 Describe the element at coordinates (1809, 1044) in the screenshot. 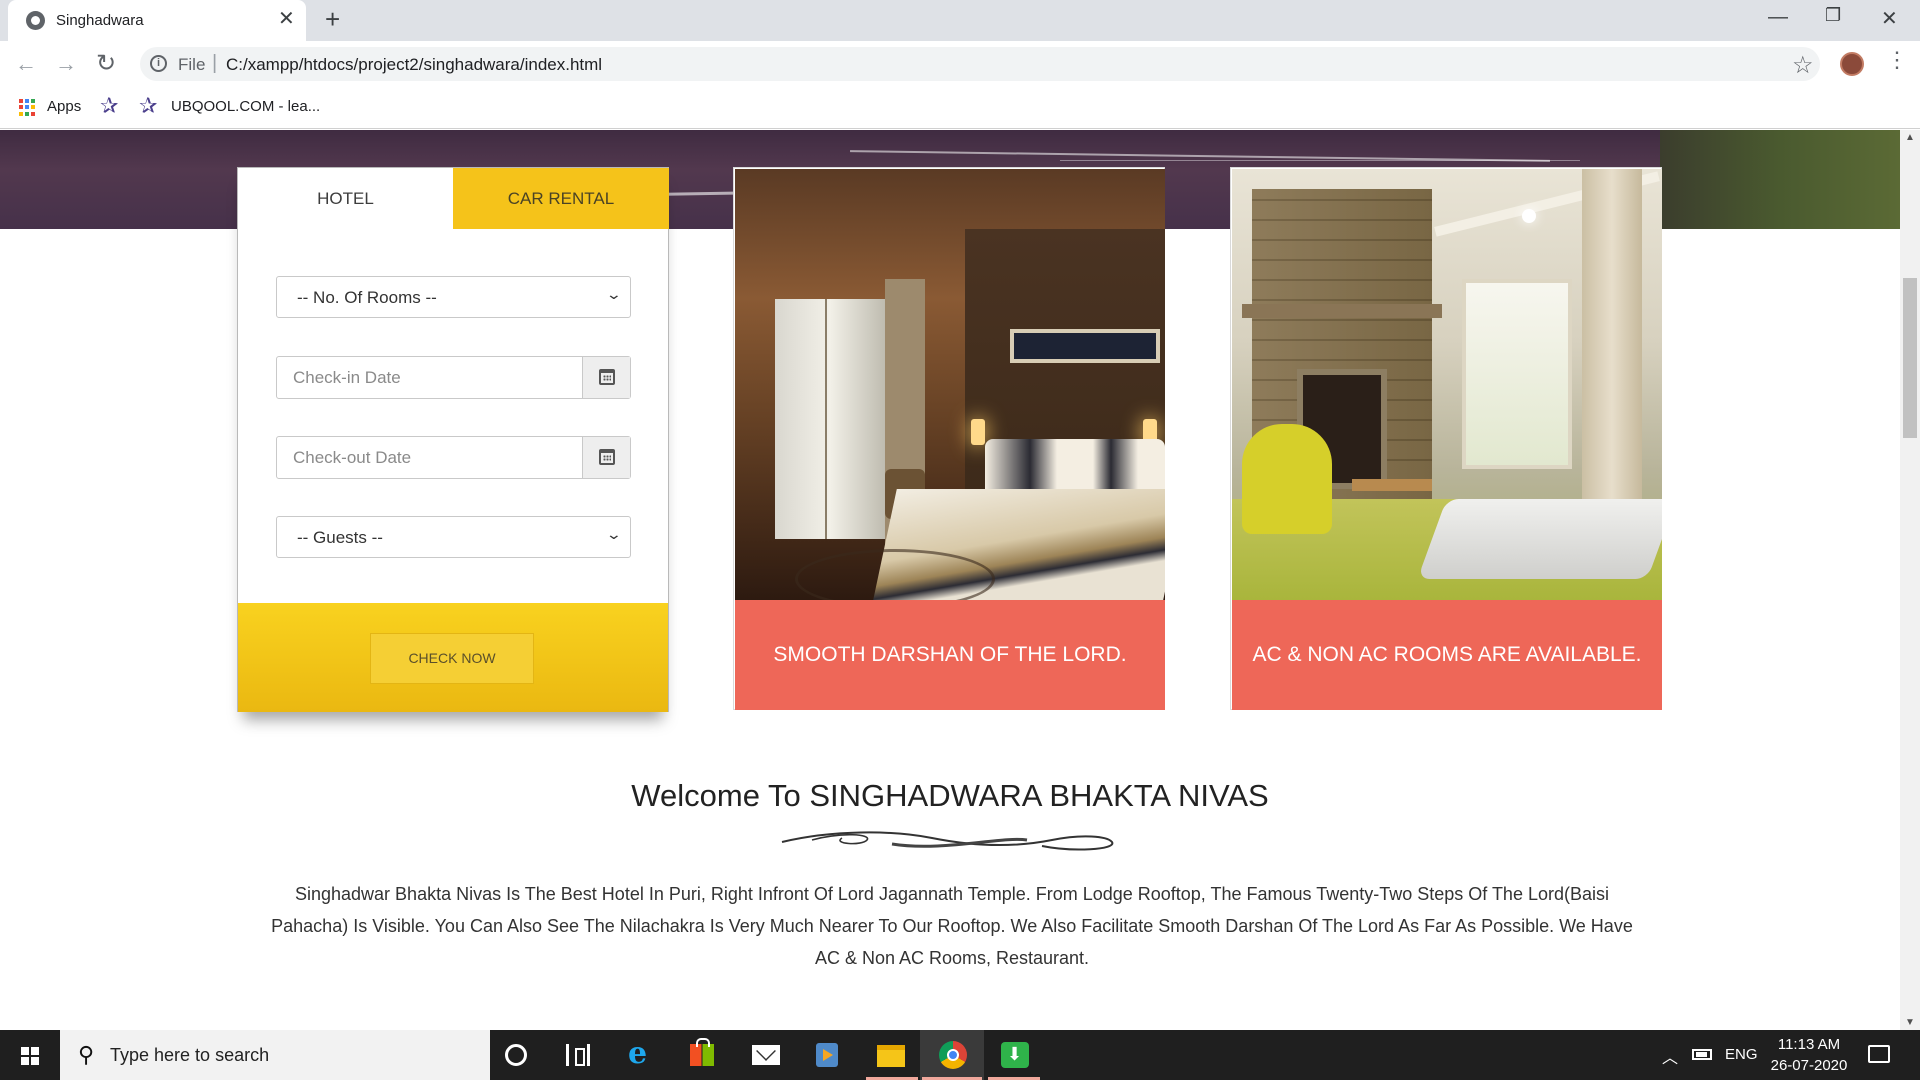

I see `clock-time: 11:13 AM` at that location.